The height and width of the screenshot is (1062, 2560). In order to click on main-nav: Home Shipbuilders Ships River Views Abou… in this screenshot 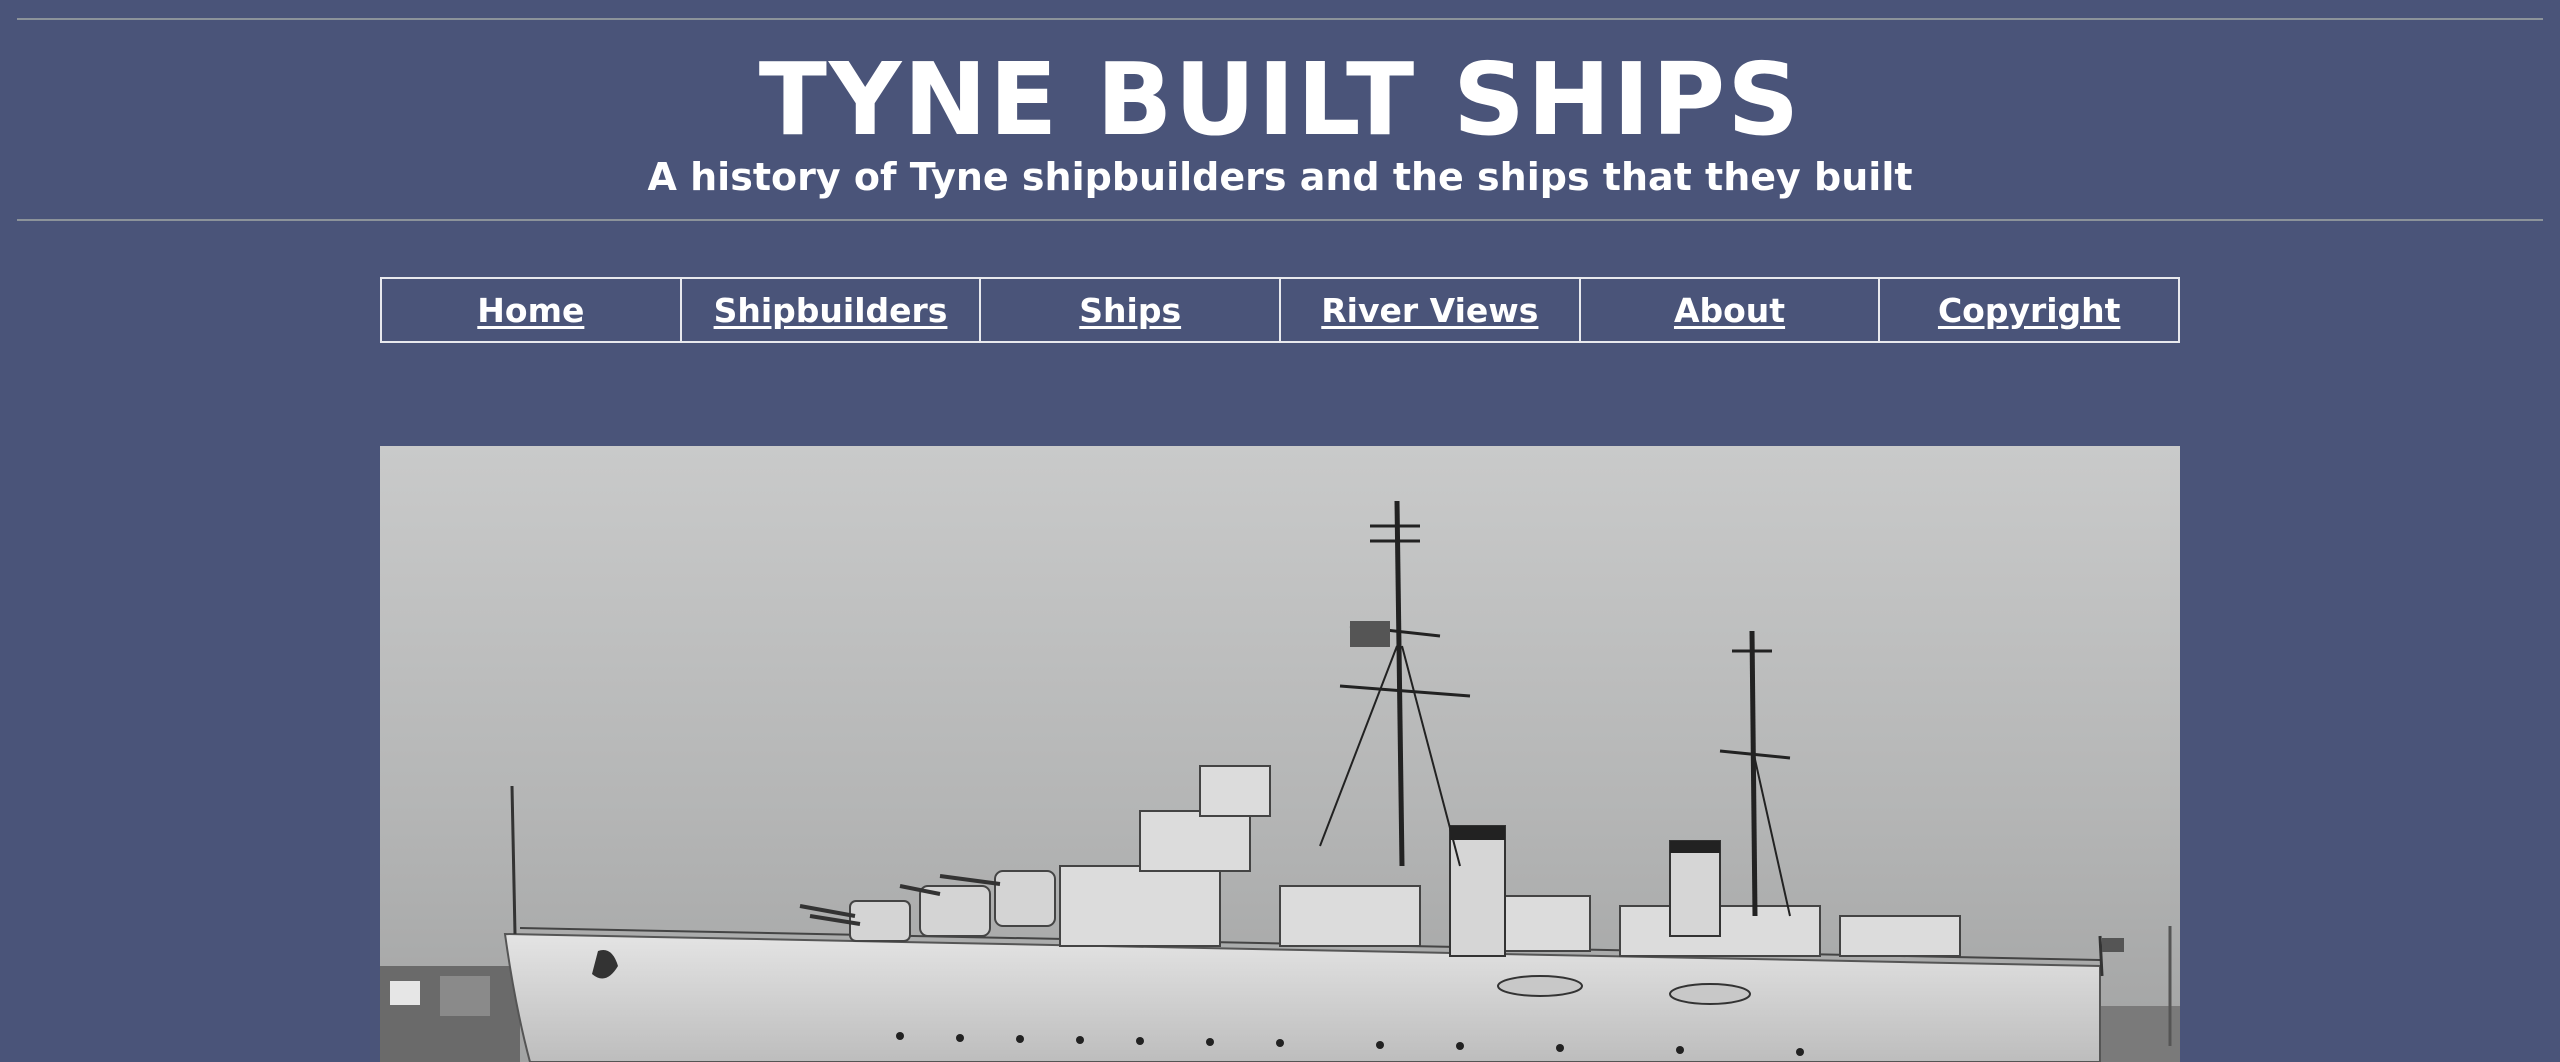, I will do `click(1280, 310)`.